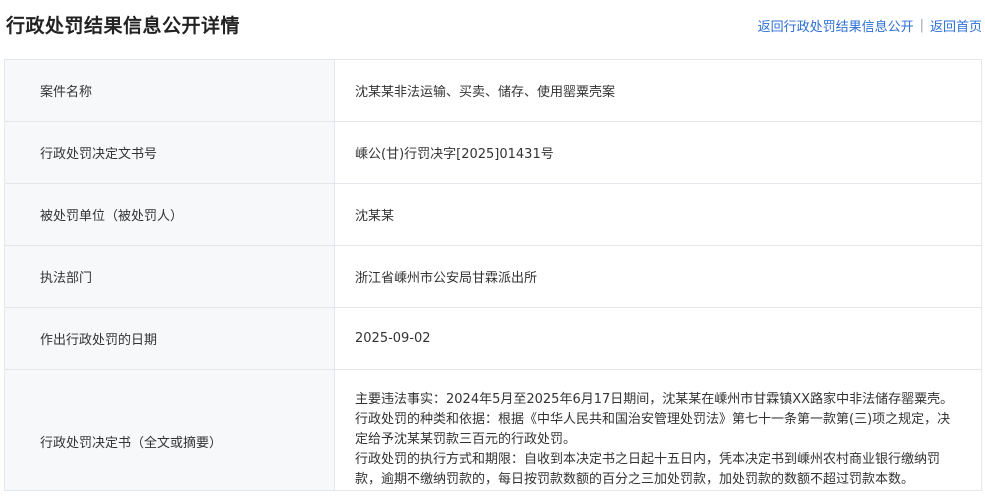 The width and height of the screenshot is (985, 504). What do you see at coordinates (169, 338) in the screenshot?
I see `row-label: 作出行政处罚的日期` at bounding box center [169, 338].